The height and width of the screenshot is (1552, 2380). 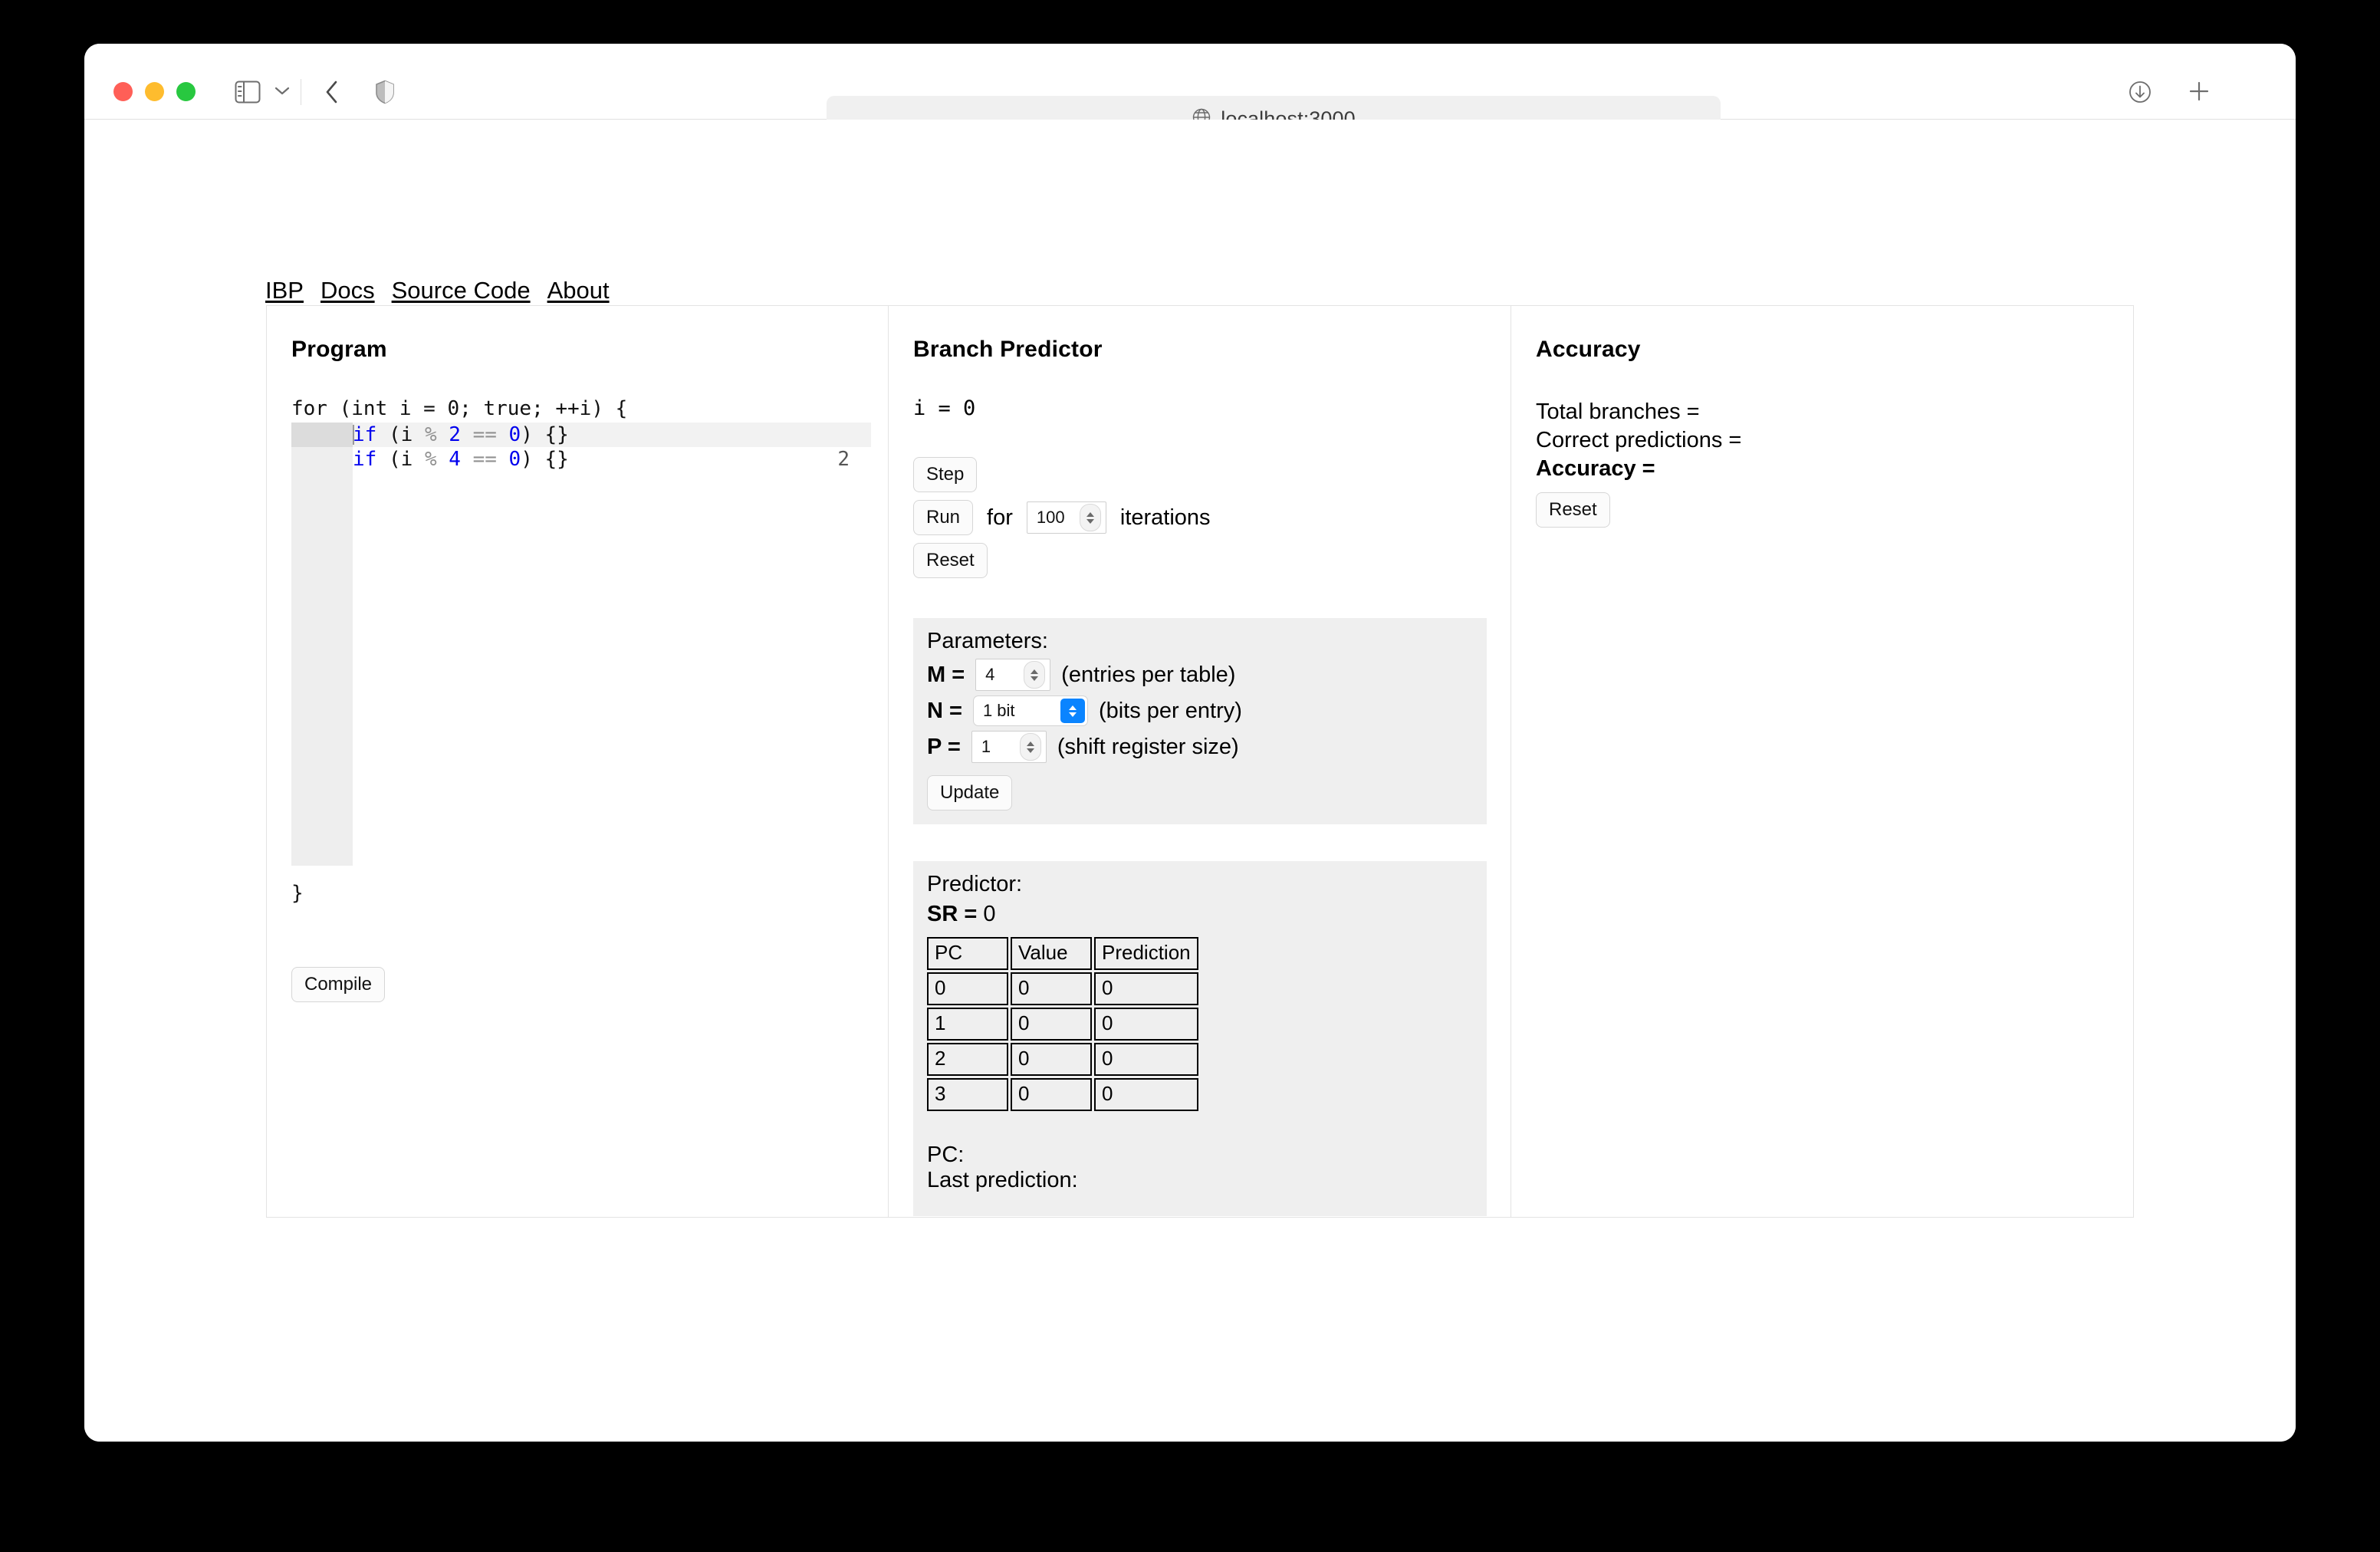 What do you see at coordinates (945, 408) in the screenshot?
I see `iteration-counter: i = 0` at bounding box center [945, 408].